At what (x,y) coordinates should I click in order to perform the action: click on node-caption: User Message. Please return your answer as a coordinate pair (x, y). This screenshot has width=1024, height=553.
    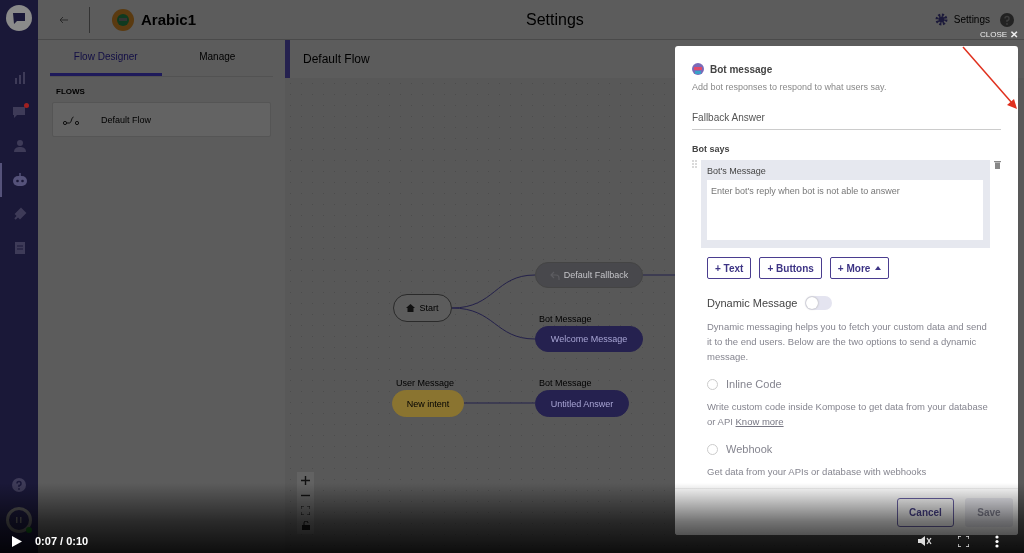
    Looking at the image, I should click on (425, 383).